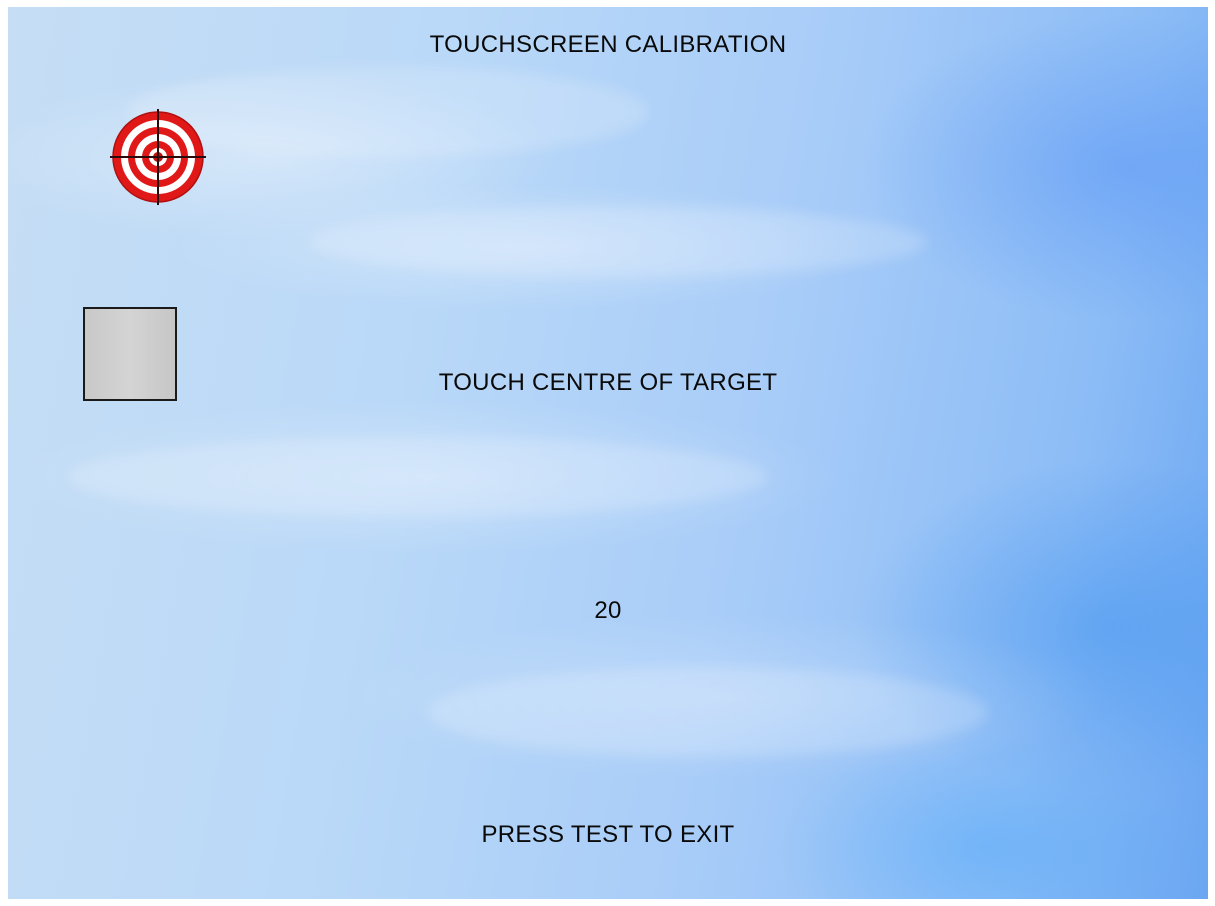 The height and width of the screenshot is (906, 1215). I want to click on exit-hint-text: PRESS TEST TO EXIT, so click(608, 834).